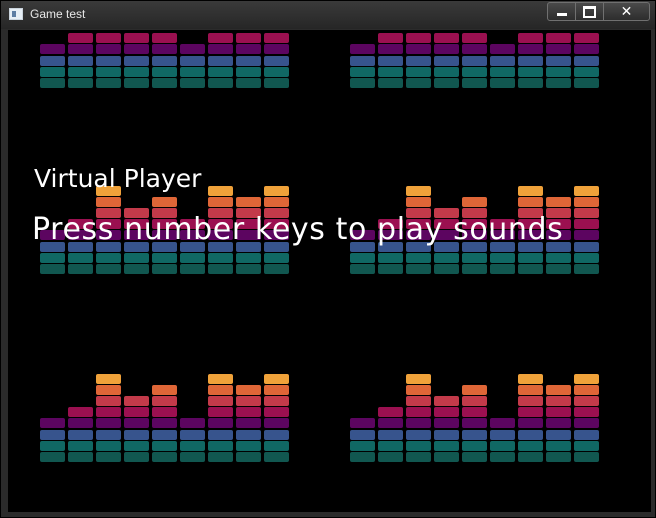 The image size is (656, 518). I want to click on maximize-icon, so click(589, 11).